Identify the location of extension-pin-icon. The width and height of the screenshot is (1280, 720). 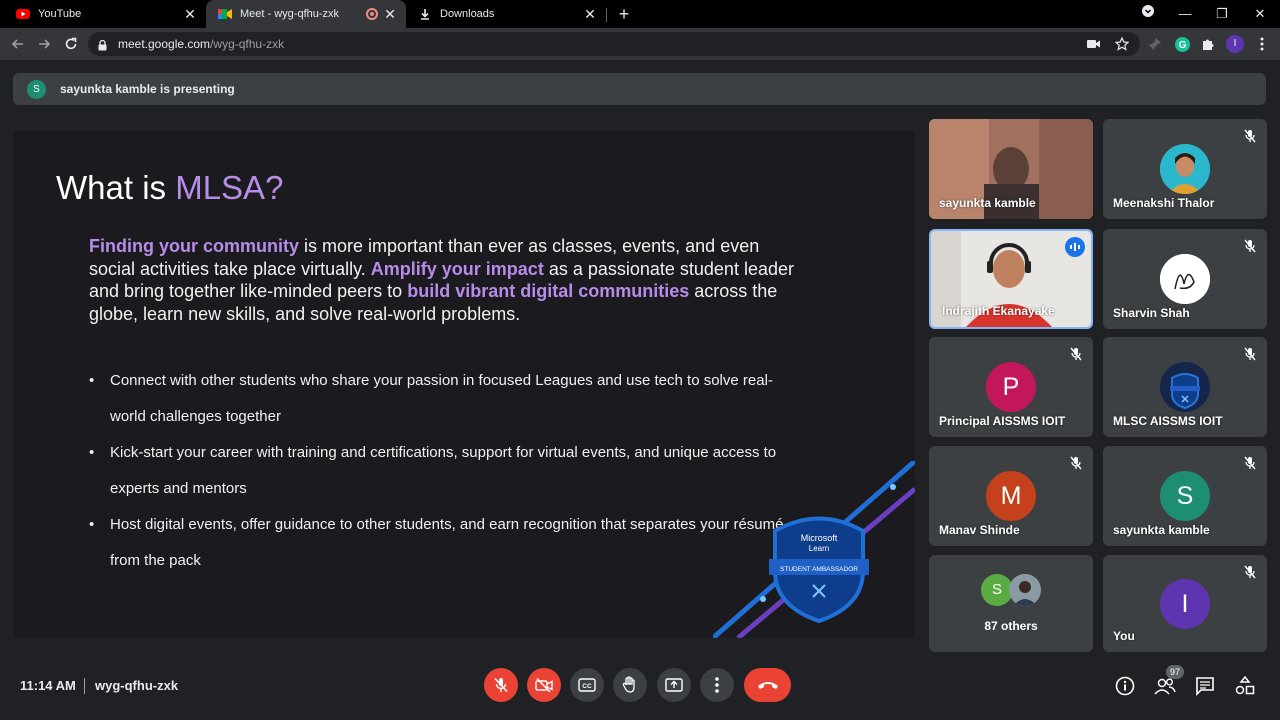
(1155, 44).